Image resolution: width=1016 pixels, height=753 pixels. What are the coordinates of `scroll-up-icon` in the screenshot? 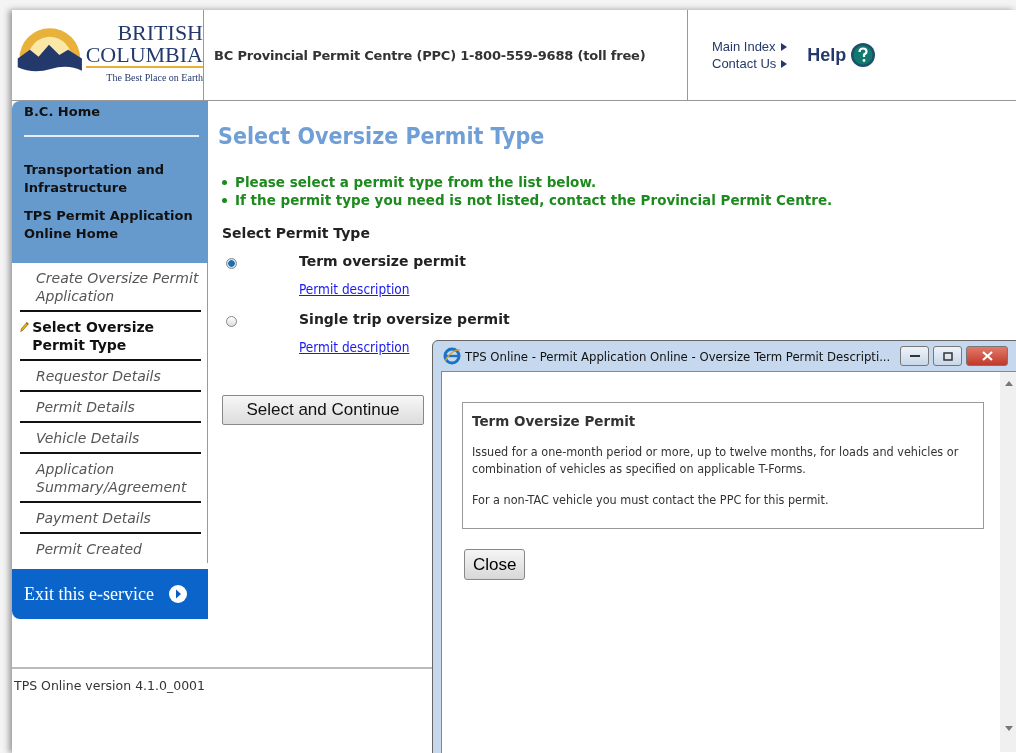 It's located at (1009, 383).